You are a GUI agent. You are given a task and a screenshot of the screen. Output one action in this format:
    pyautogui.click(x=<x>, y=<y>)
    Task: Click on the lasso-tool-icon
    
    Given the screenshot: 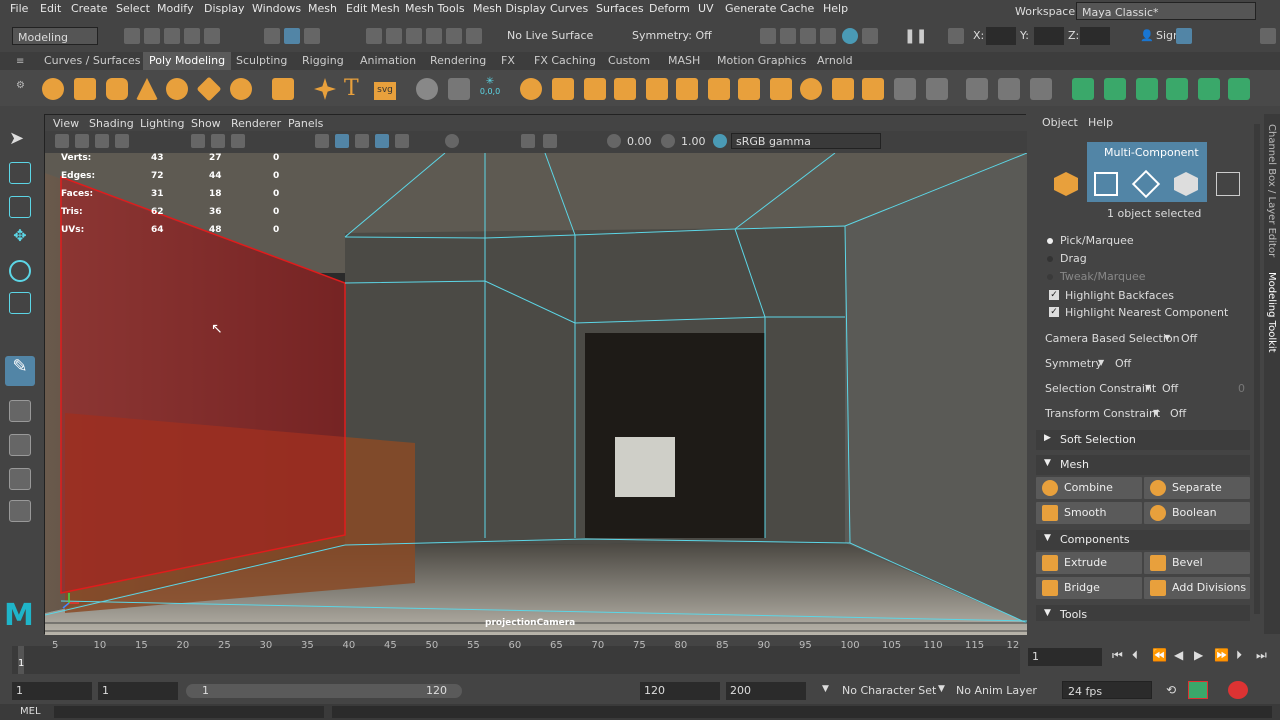 What is the action you would take?
    pyautogui.click(x=20, y=173)
    